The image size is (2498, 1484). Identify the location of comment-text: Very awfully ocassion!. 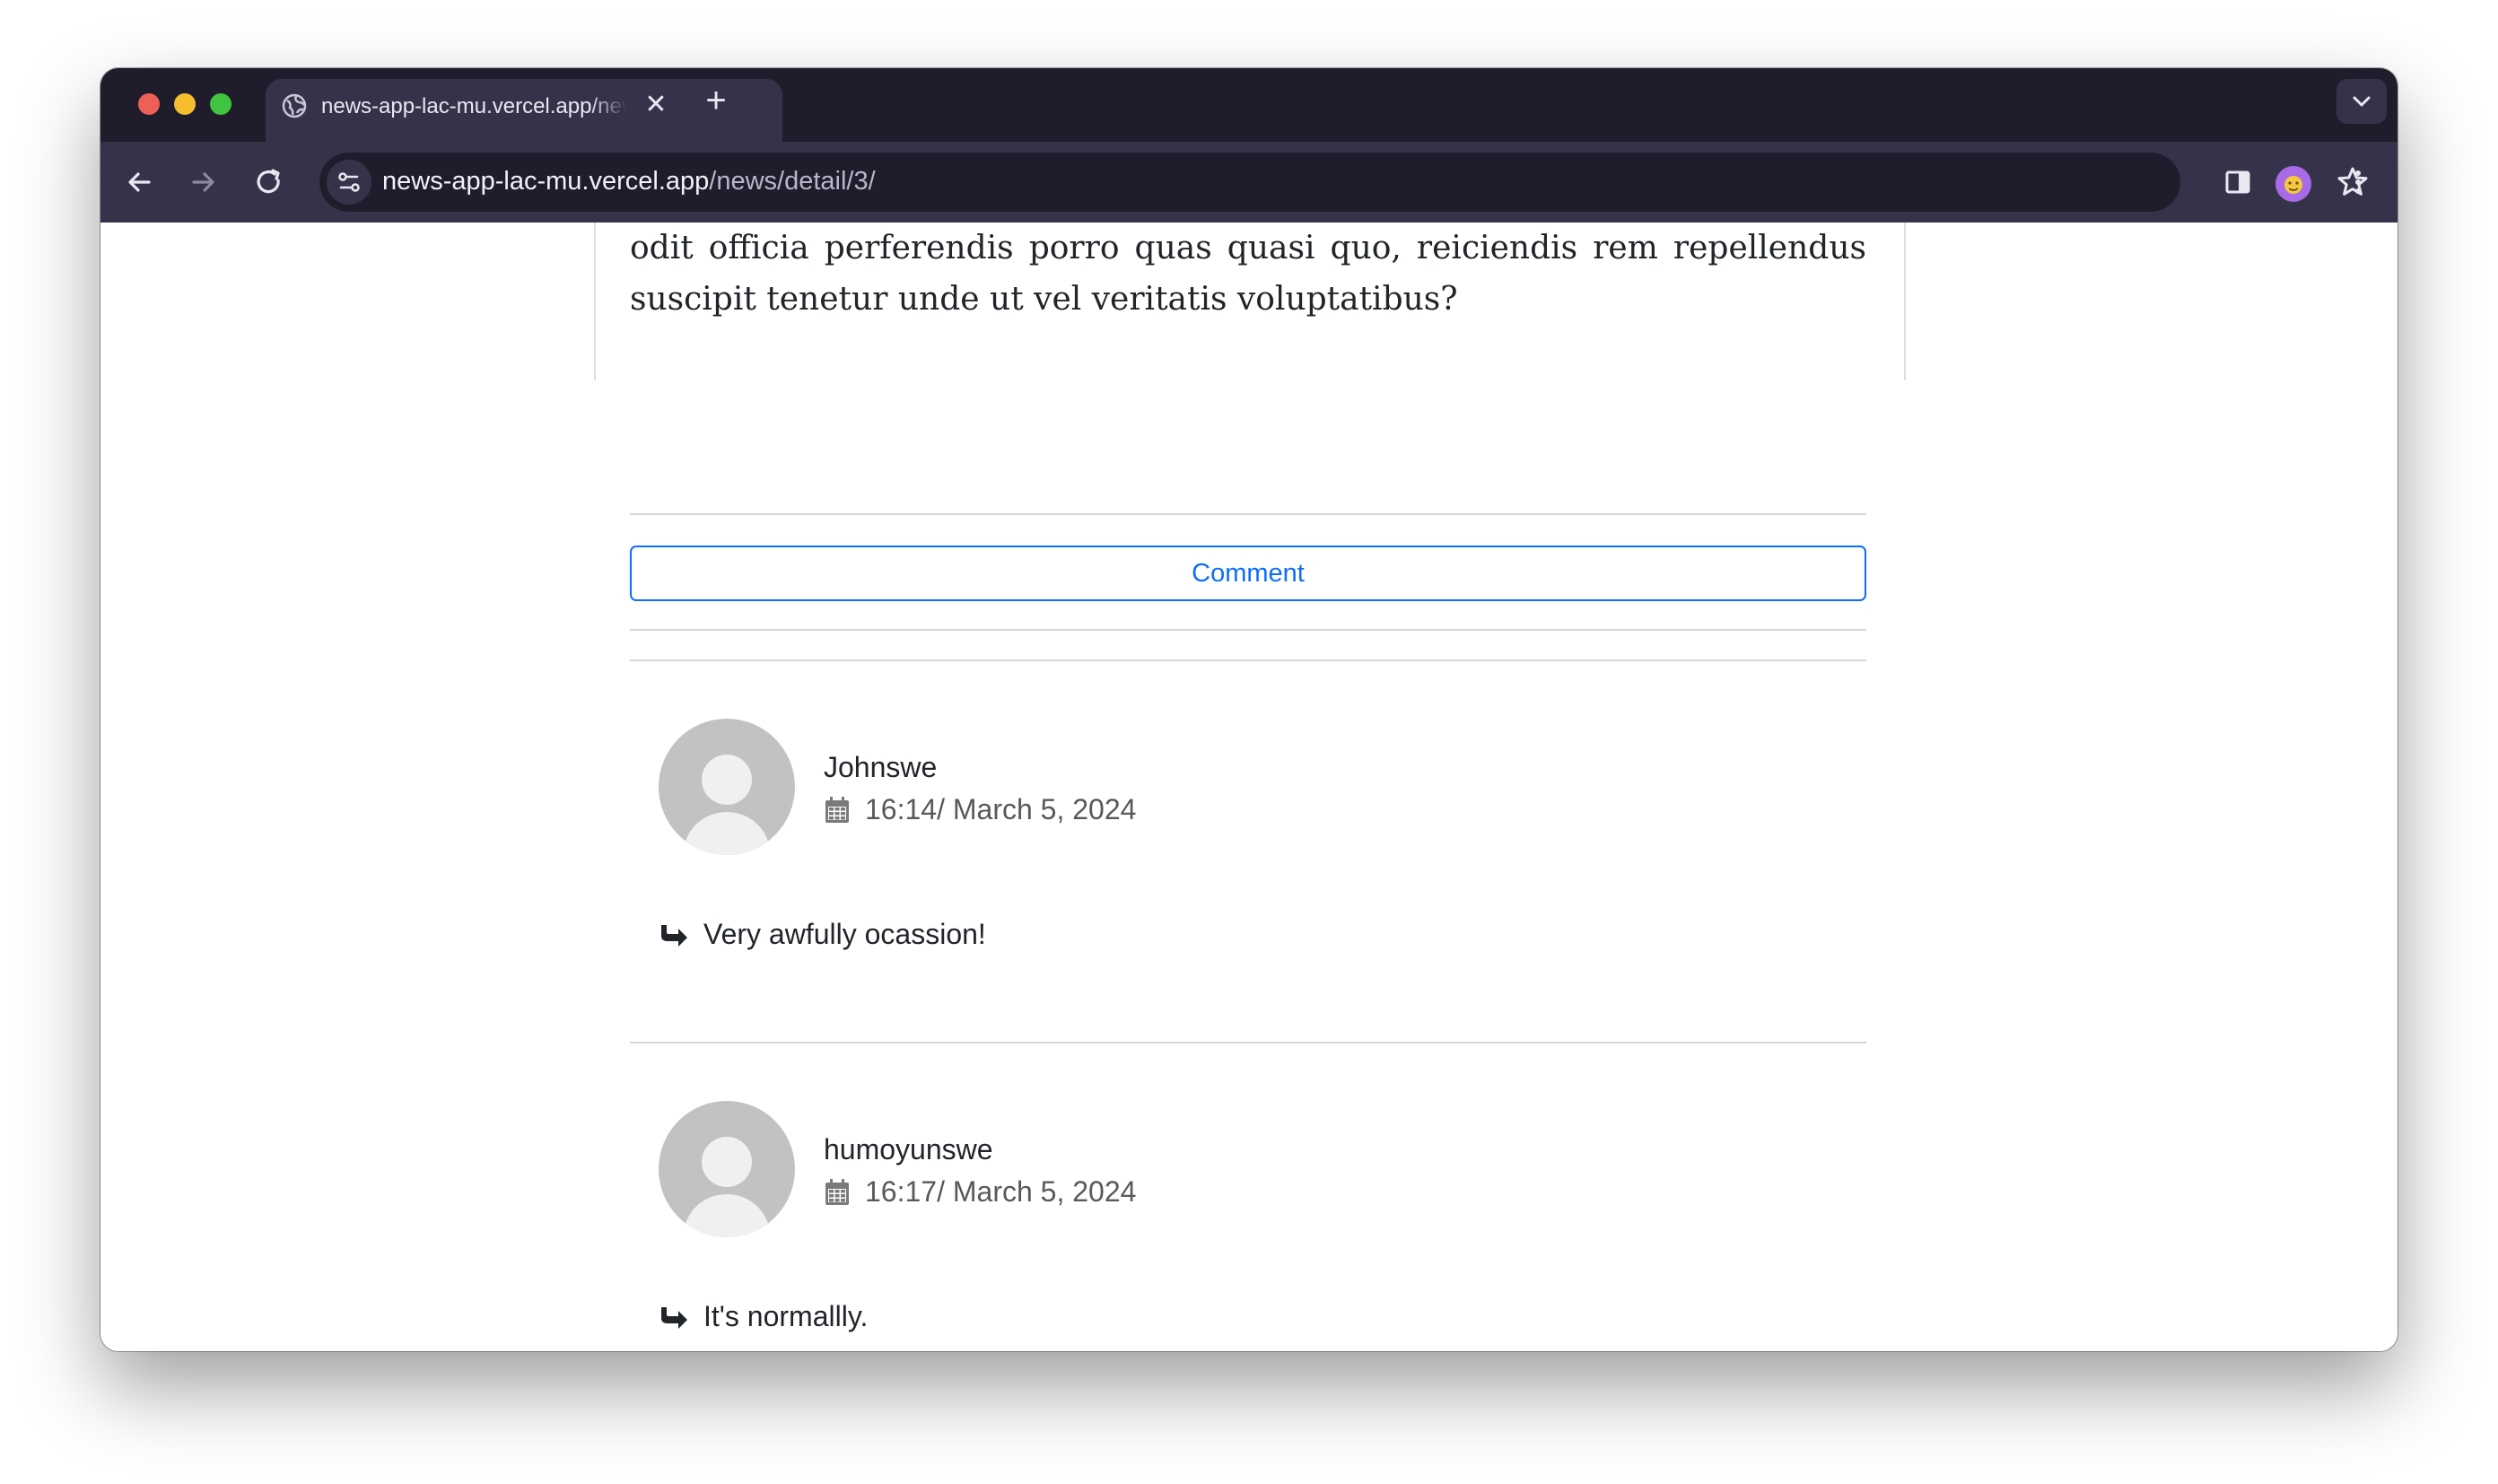
(844, 934).